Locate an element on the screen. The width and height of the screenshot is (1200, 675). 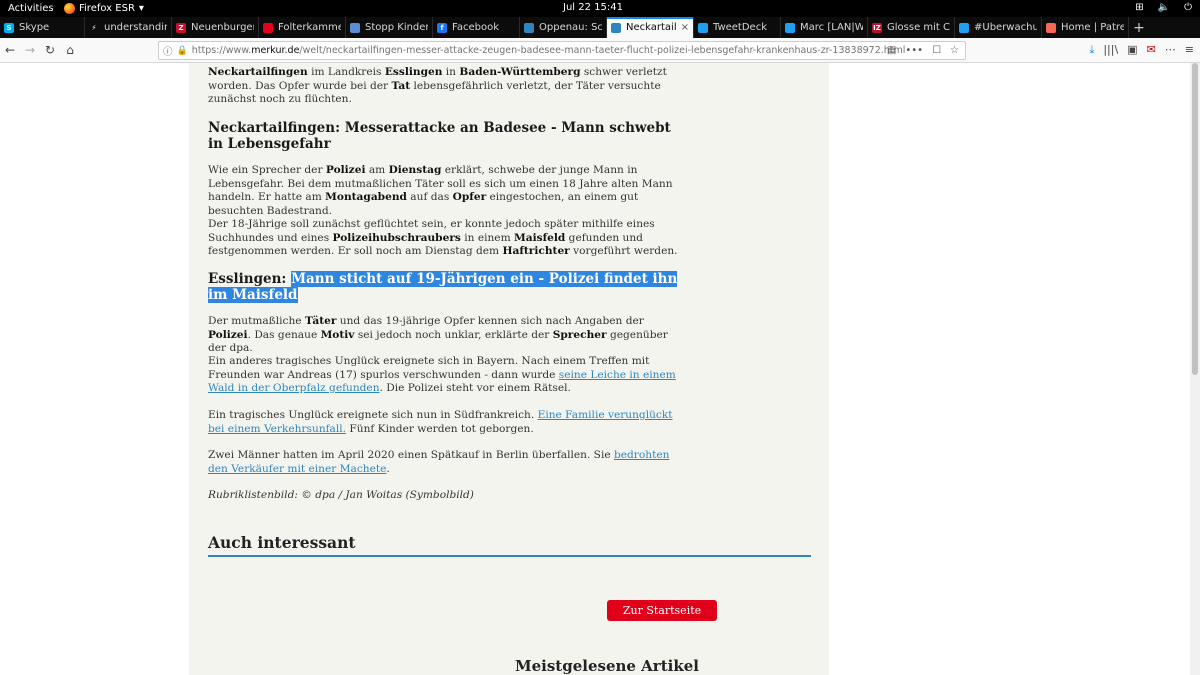
home-button: ⌂ is located at coordinates (70, 50).